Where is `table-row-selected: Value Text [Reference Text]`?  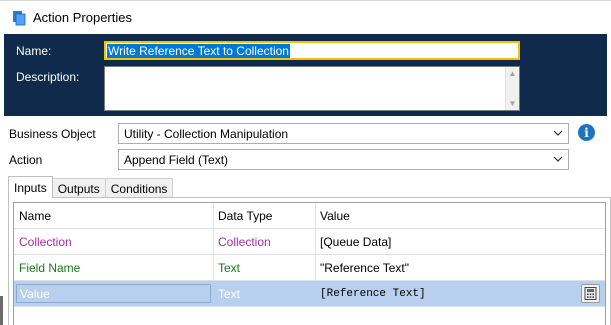
table-row-selected: Value Text [Reference Text] is located at coordinates (309, 294).